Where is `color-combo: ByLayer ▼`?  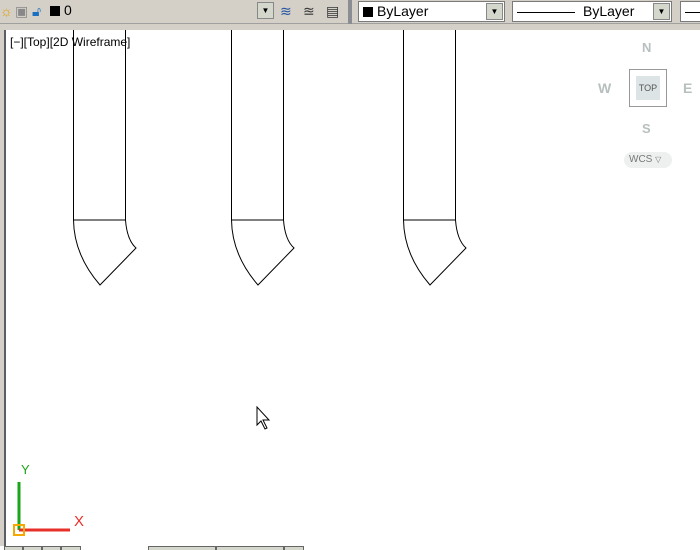 color-combo: ByLayer ▼ is located at coordinates (431, 11).